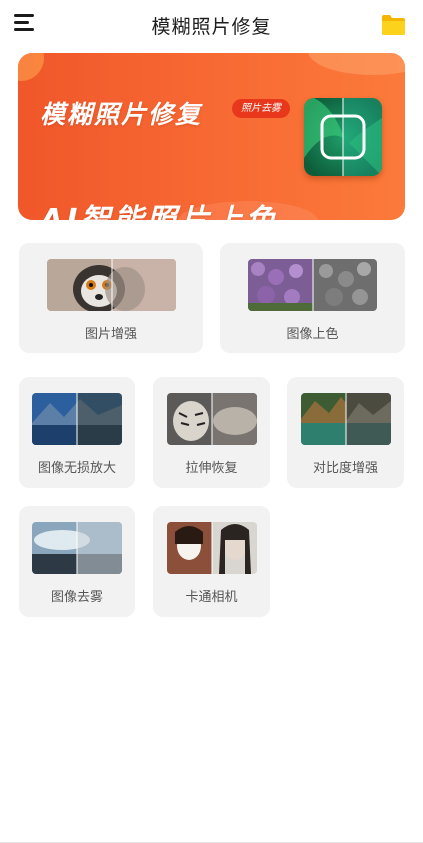  What do you see at coordinates (345, 468) in the screenshot?
I see `tool-label: 对比度增强` at bounding box center [345, 468].